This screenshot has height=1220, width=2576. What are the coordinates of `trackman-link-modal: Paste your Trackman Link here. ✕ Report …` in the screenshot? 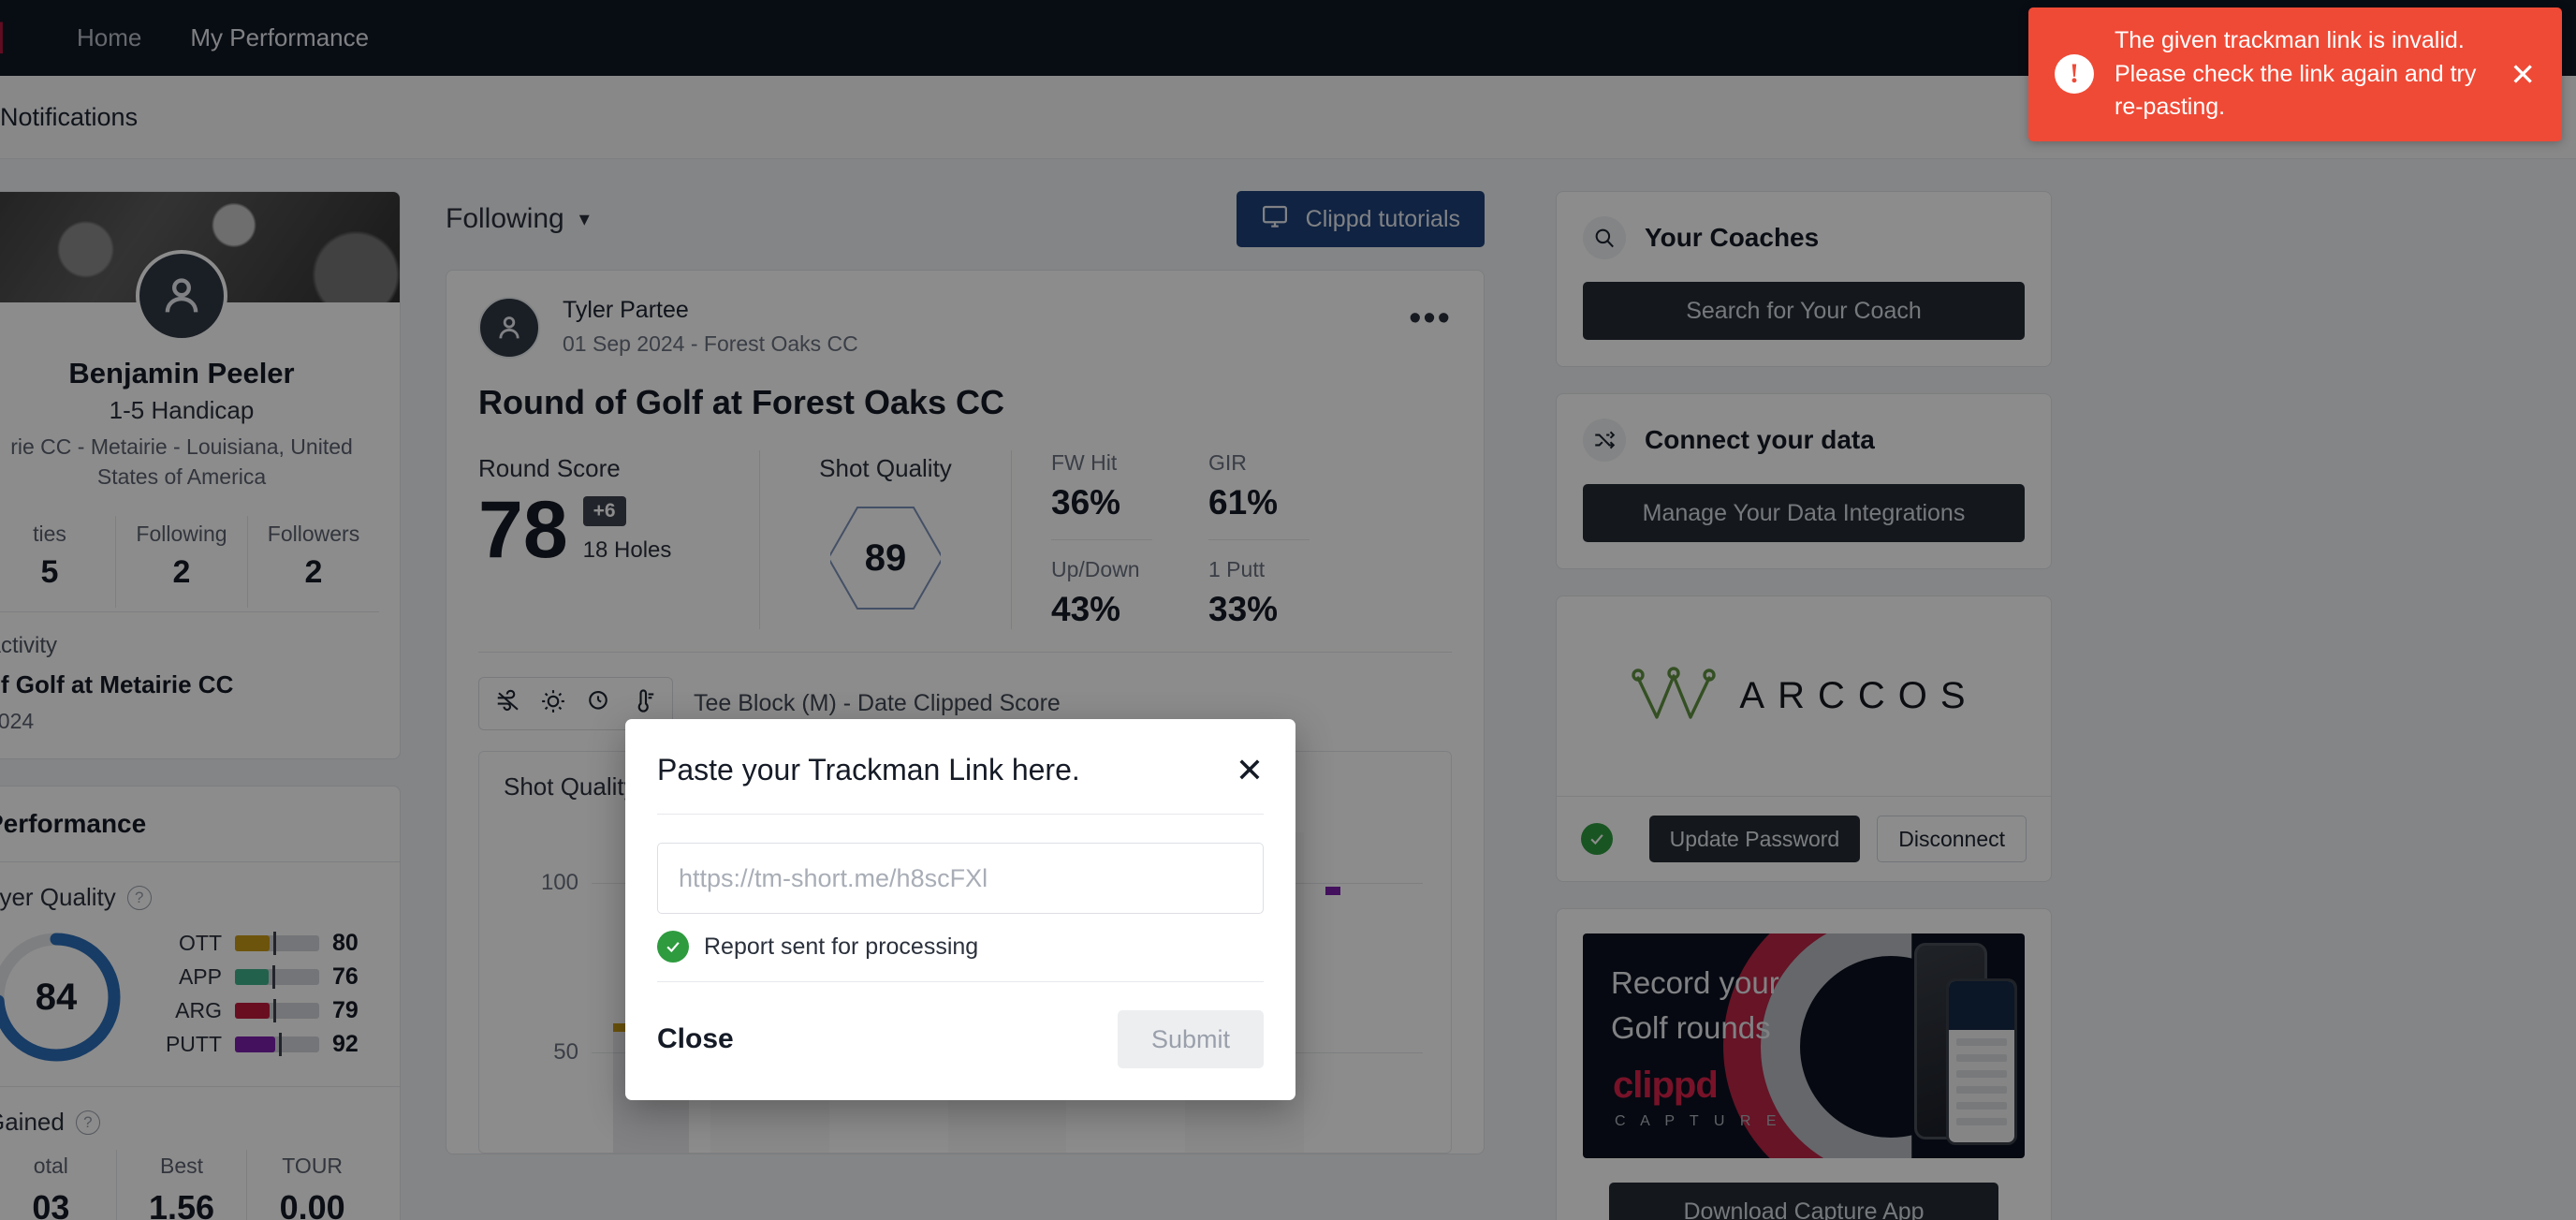 It's located at (960, 909).